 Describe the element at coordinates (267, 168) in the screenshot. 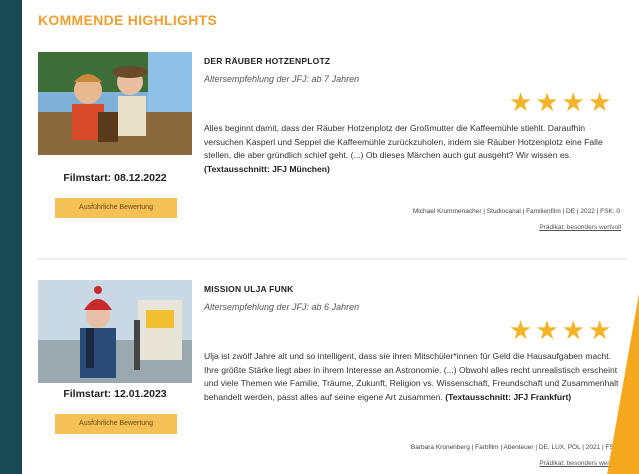

I see `text-source: (Textausschnitt: JFJ München)` at that location.